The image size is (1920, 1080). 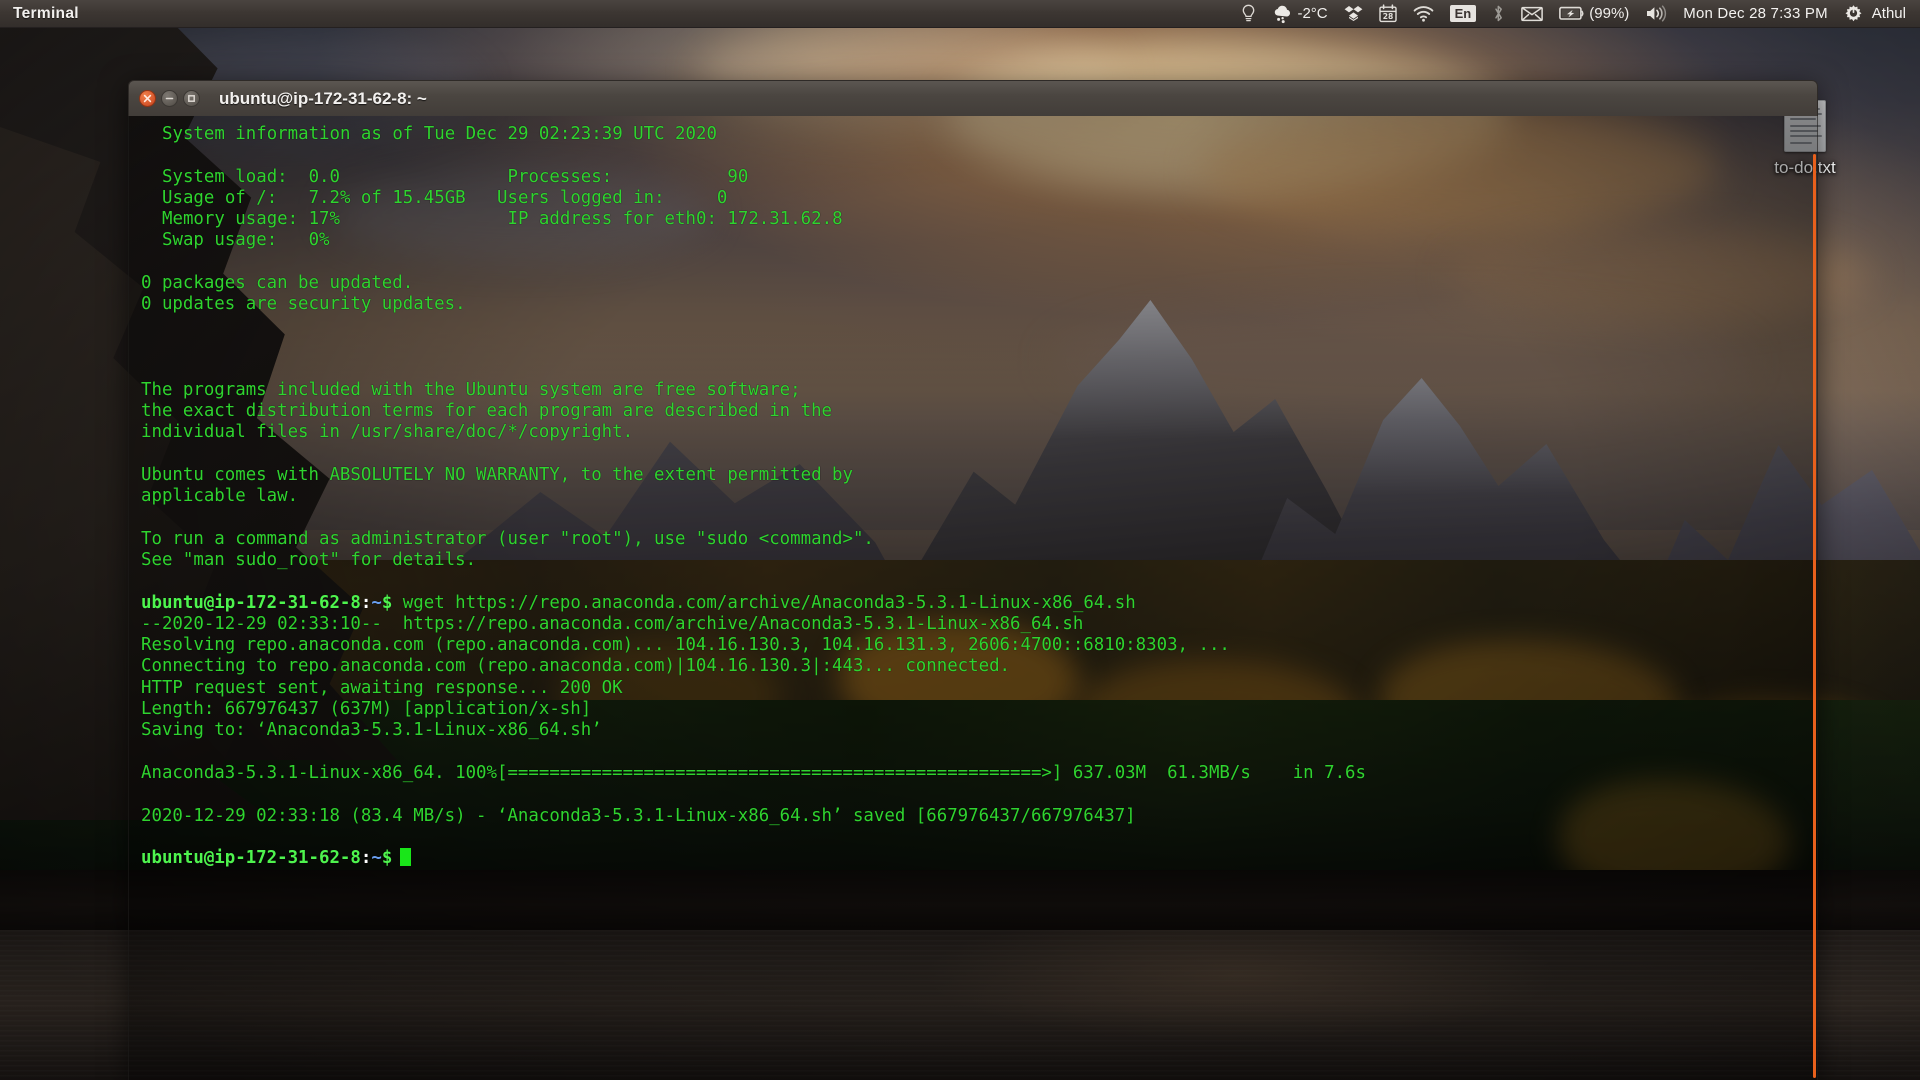 What do you see at coordinates (303, 304) in the screenshot?
I see `terminal-line: 0 updates are security updates.` at bounding box center [303, 304].